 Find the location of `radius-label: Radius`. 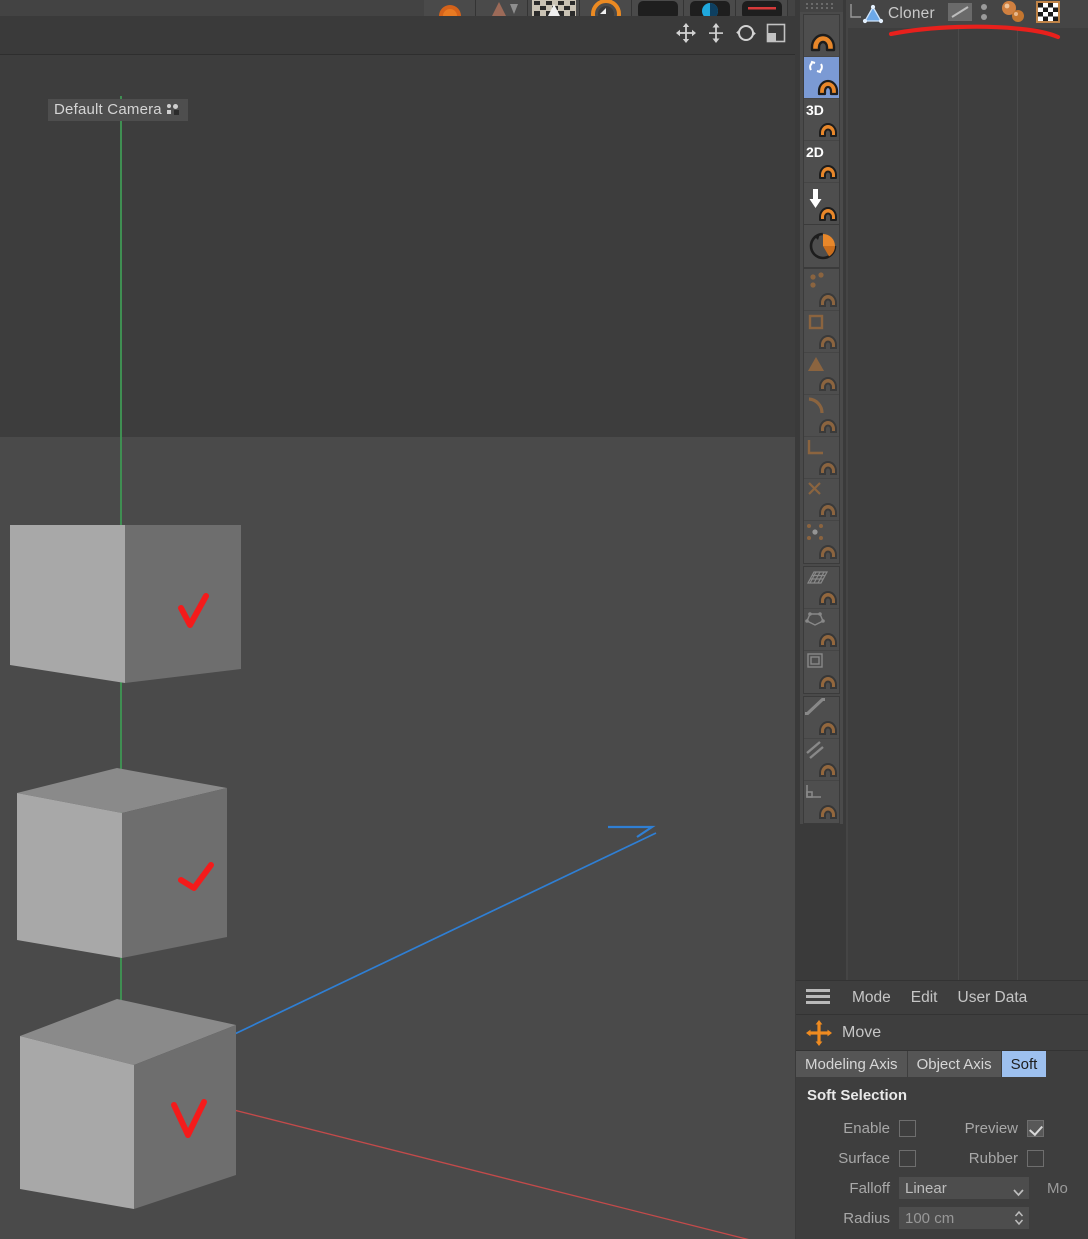

radius-label: Radius is located at coordinates (866, 1218).